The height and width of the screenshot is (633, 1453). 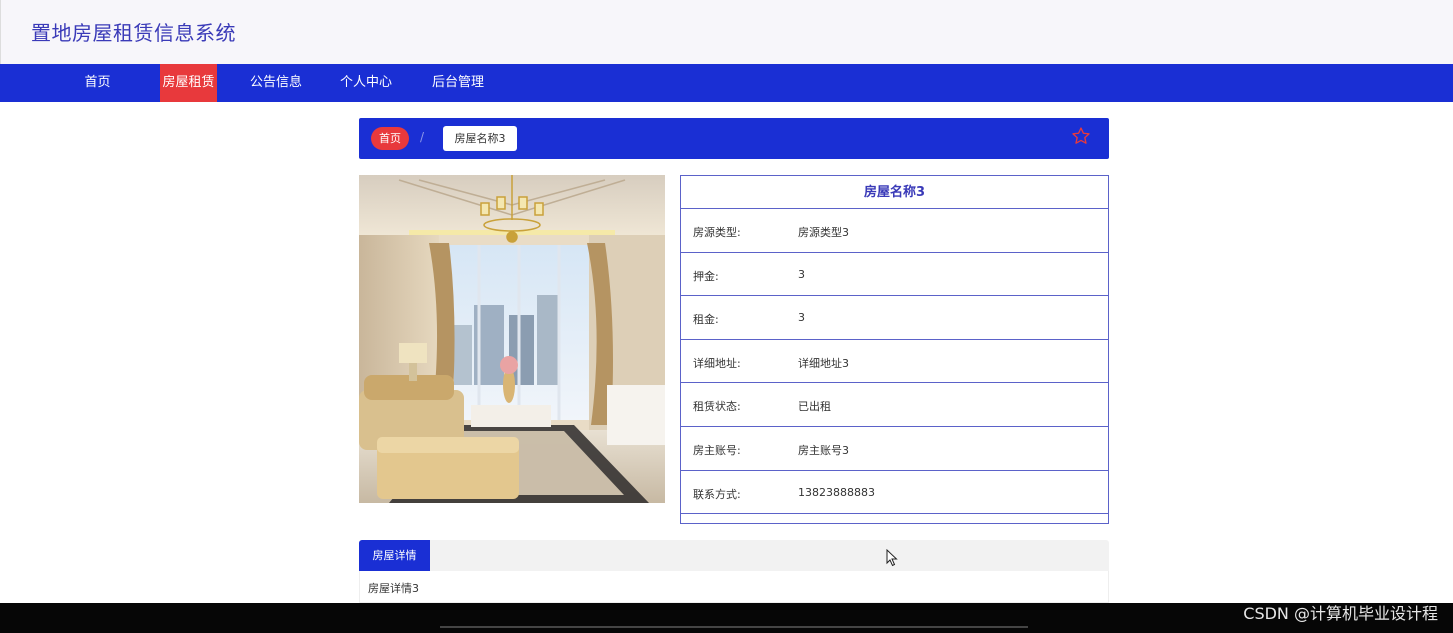 What do you see at coordinates (894, 493) in the screenshot?
I see `info-row-contact: 联系方式: 13823888883` at bounding box center [894, 493].